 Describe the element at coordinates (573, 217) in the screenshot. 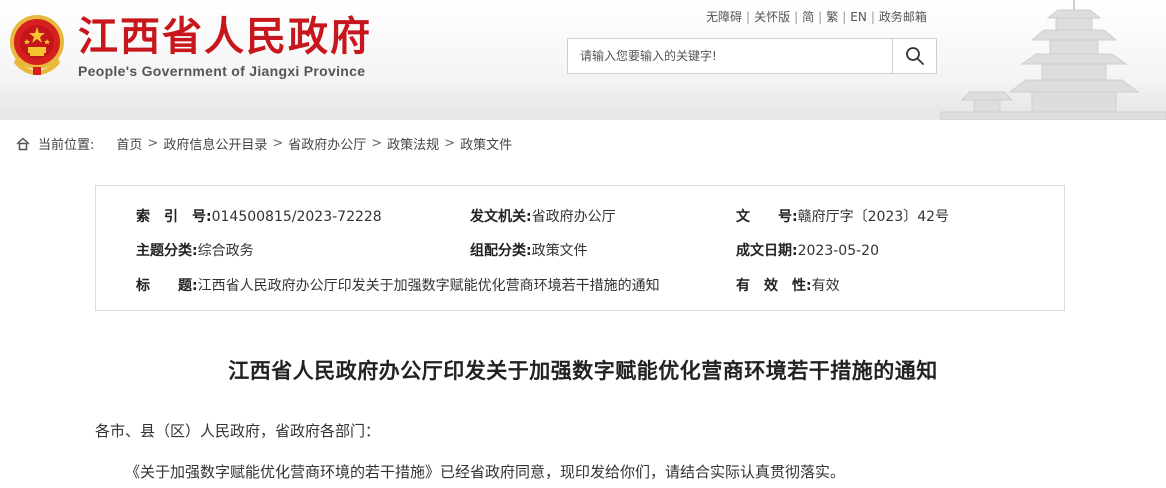

I see `issuer-value: 省政府办公厅` at that location.